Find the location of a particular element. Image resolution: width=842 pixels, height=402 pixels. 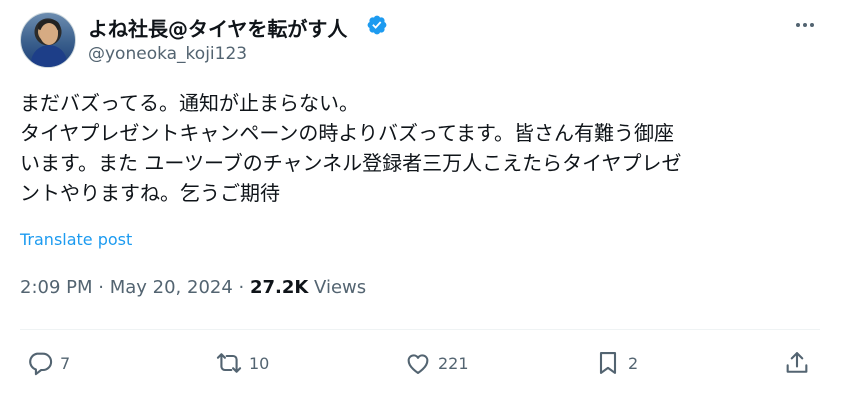

share-button is located at coordinates (797, 363).